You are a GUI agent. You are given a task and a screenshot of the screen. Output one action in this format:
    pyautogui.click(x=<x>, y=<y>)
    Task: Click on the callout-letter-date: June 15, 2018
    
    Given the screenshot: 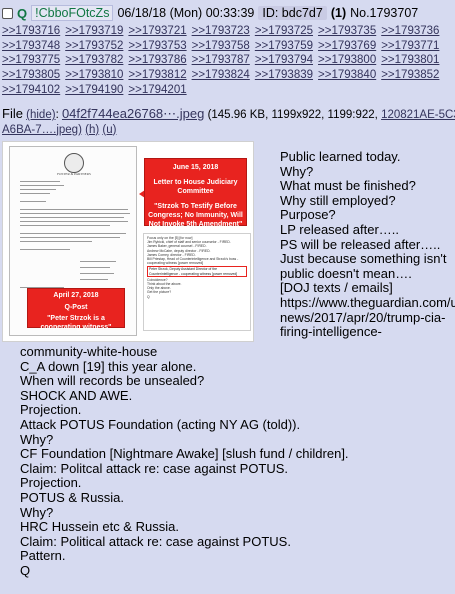 What is the action you would take?
    pyautogui.click(x=195, y=167)
    